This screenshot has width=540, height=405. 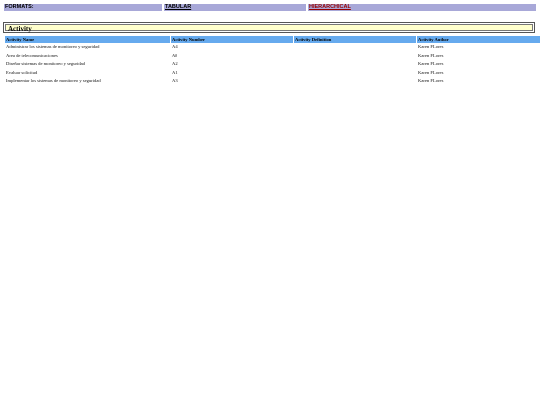 I want to click on tabular-link: TABULAR, so click(x=178, y=7).